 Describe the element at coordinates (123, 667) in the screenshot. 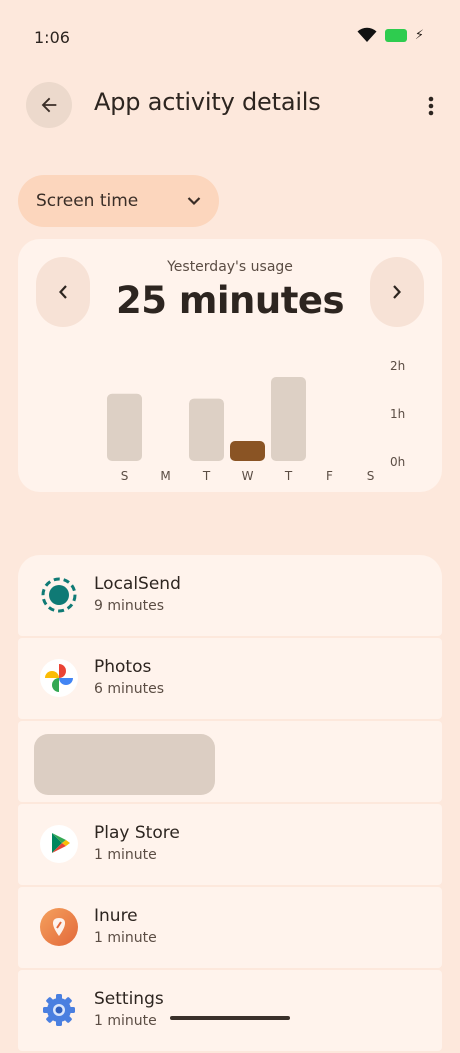

I see `app-name: Photos` at that location.